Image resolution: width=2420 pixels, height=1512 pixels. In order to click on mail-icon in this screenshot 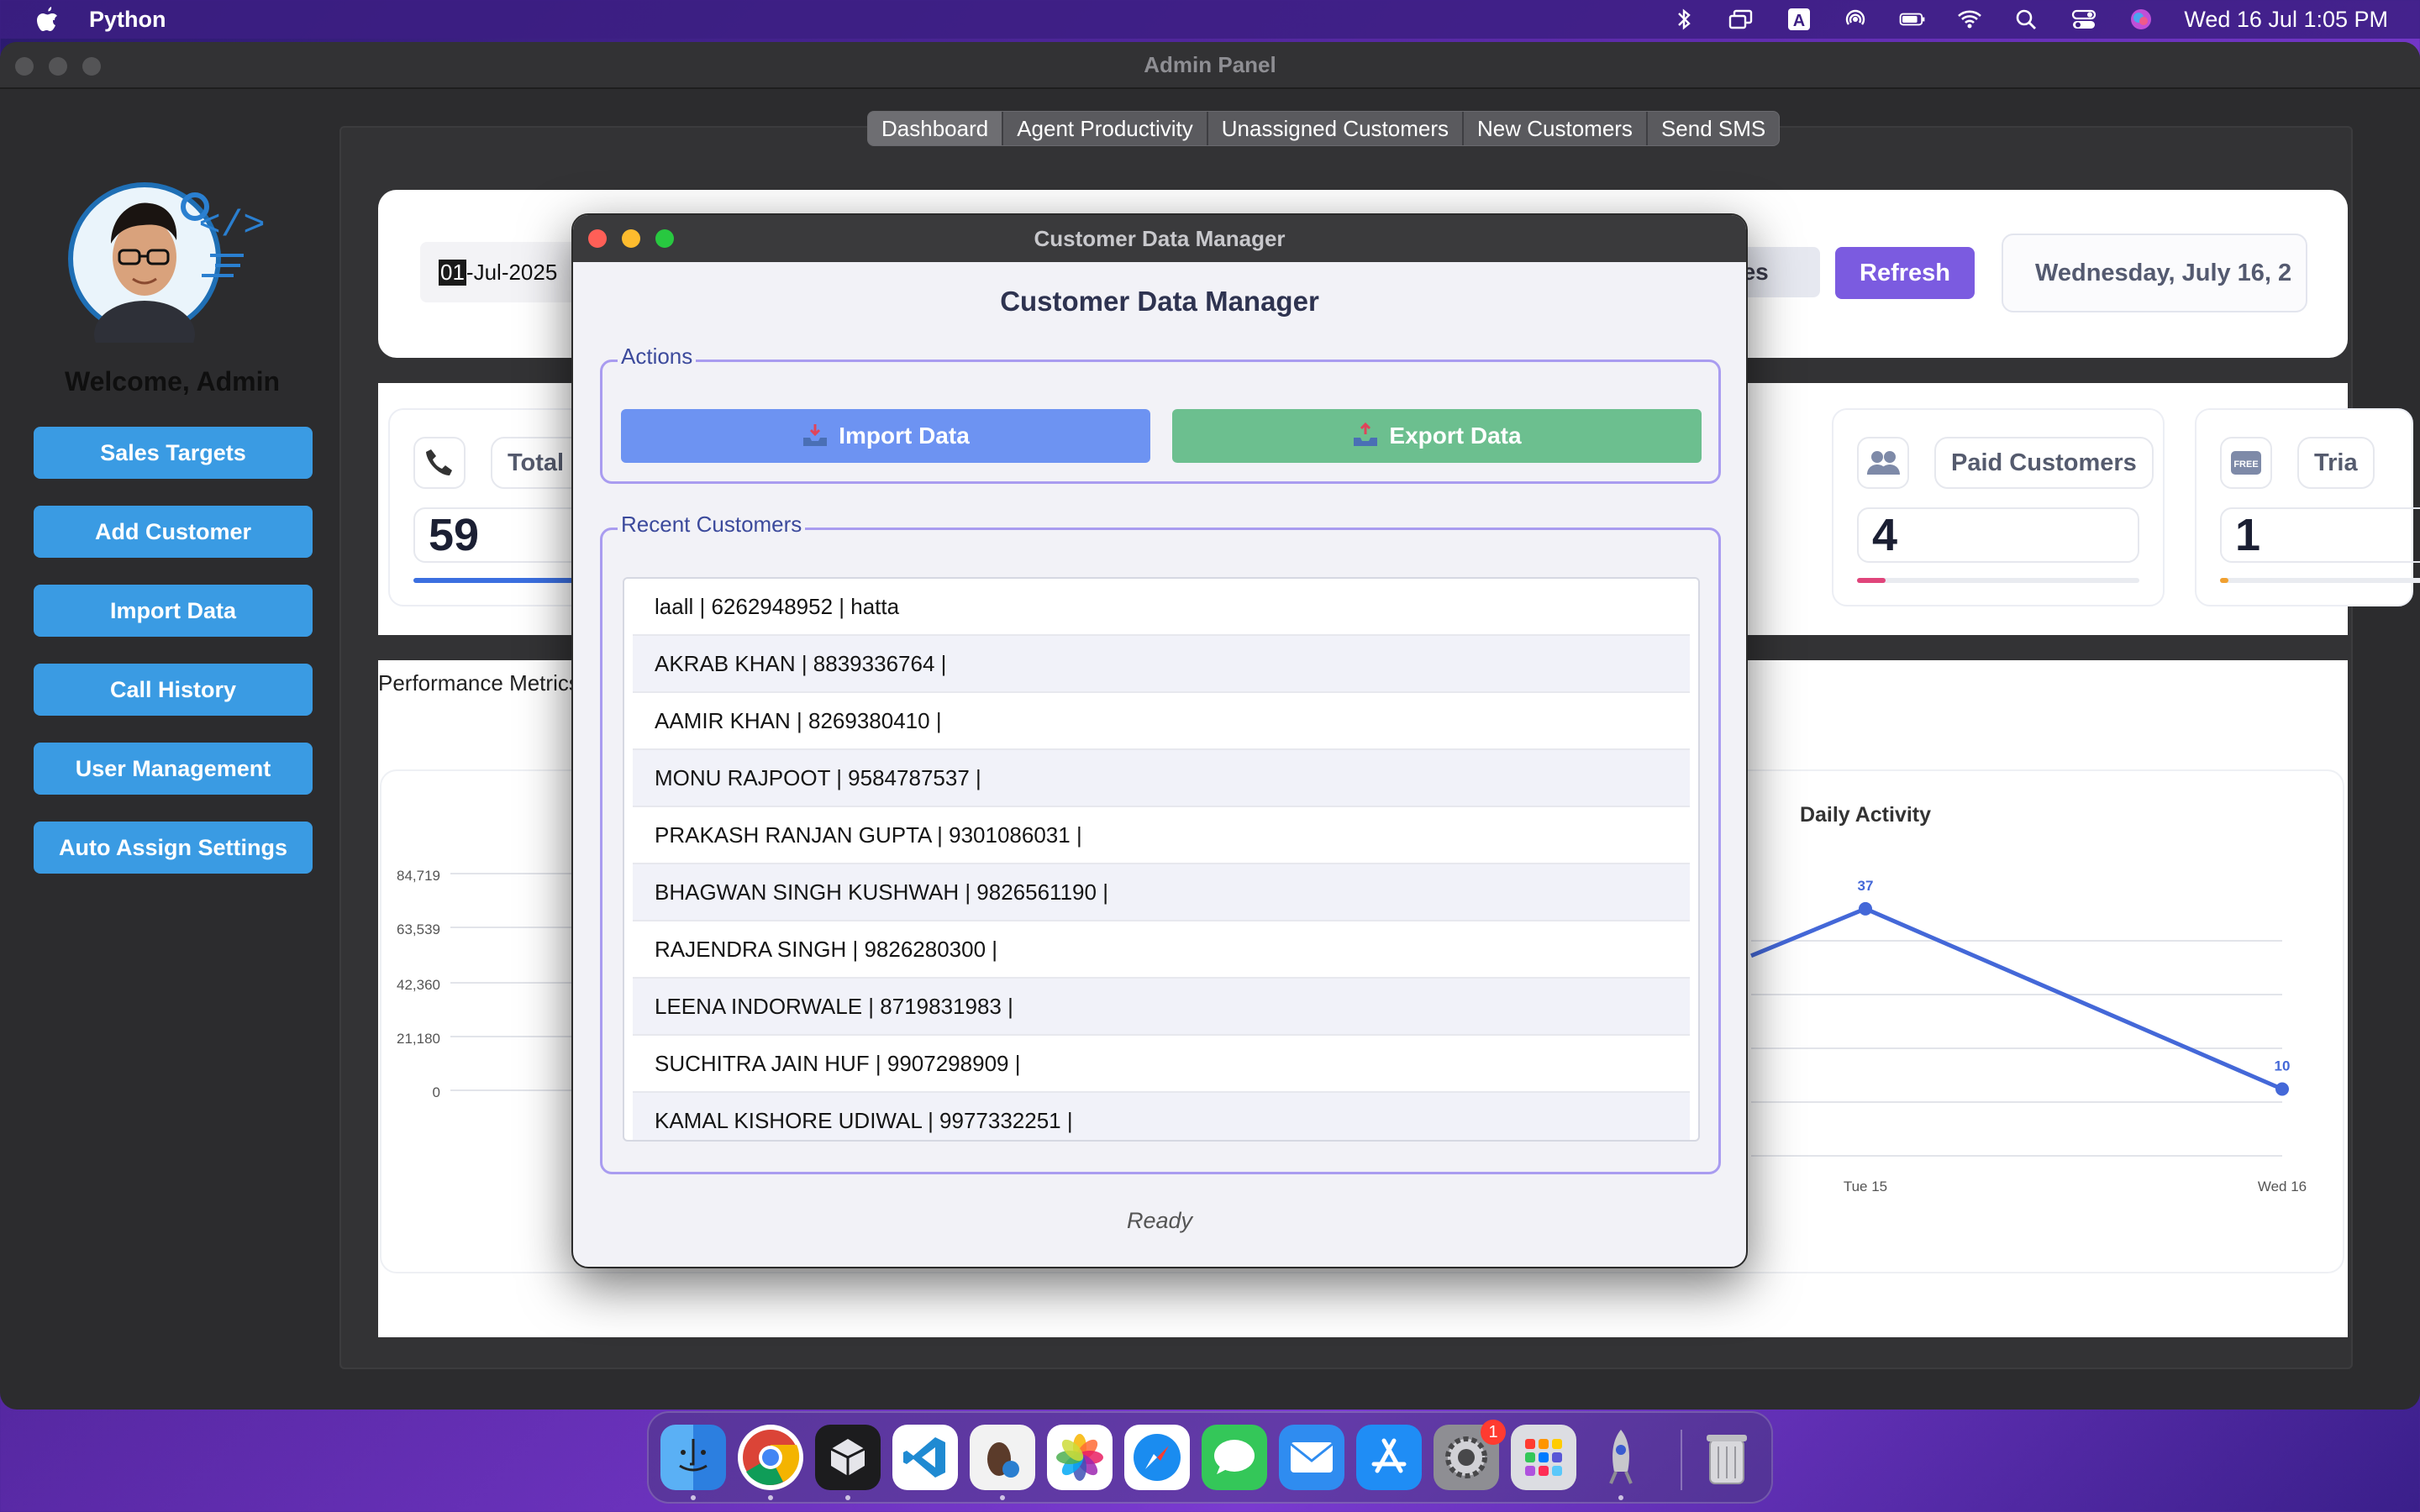, I will do `click(1312, 1457)`.